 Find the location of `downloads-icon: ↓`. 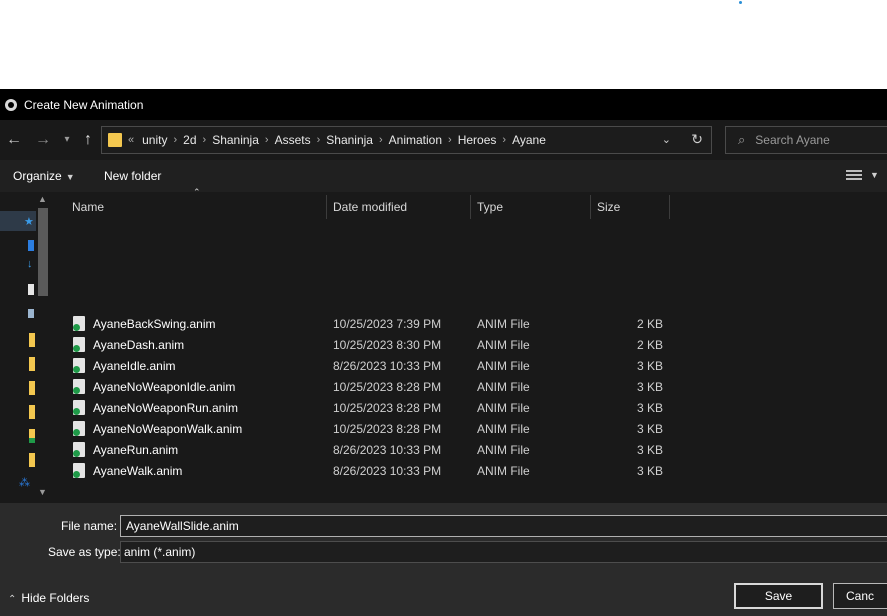

downloads-icon: ↓ is located at coordinates (30, 264).